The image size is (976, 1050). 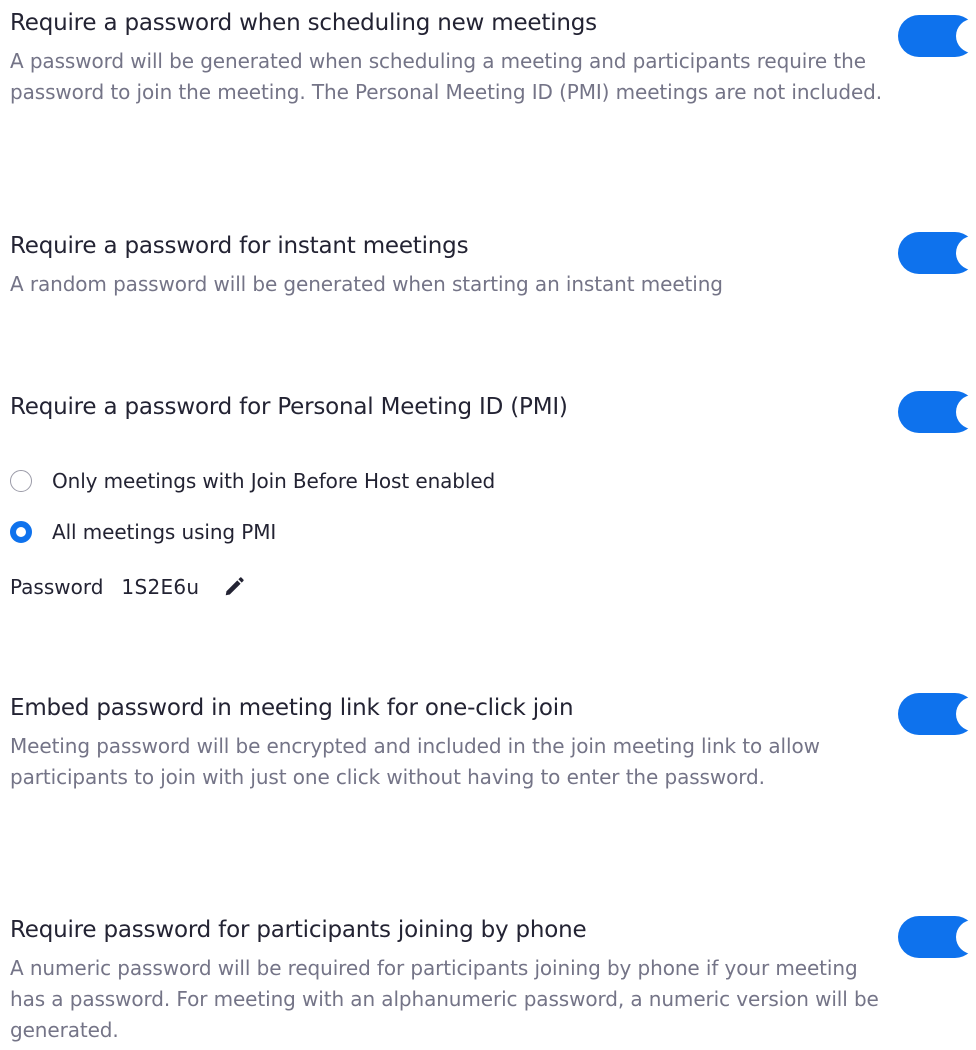 I want to click on radio-button-unselected, so click(x=21, y=481).